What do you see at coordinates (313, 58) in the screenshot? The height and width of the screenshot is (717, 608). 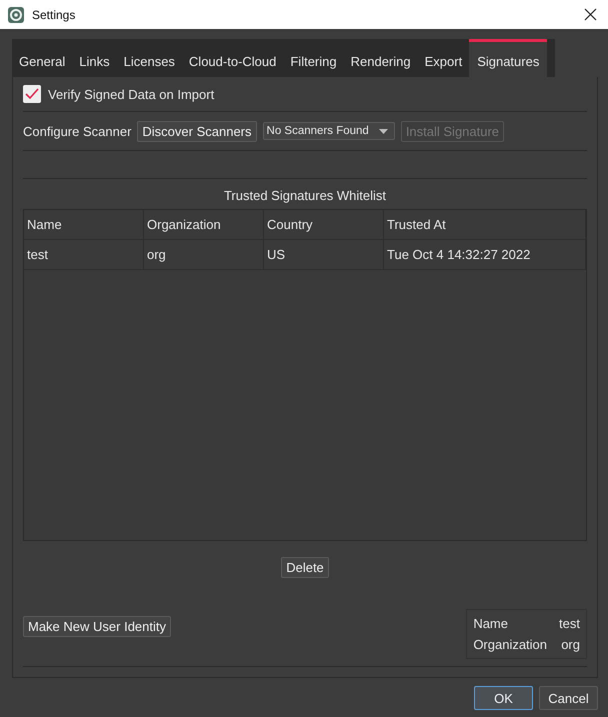 I see `tab: Filtering` at bounding box center [313, 58].